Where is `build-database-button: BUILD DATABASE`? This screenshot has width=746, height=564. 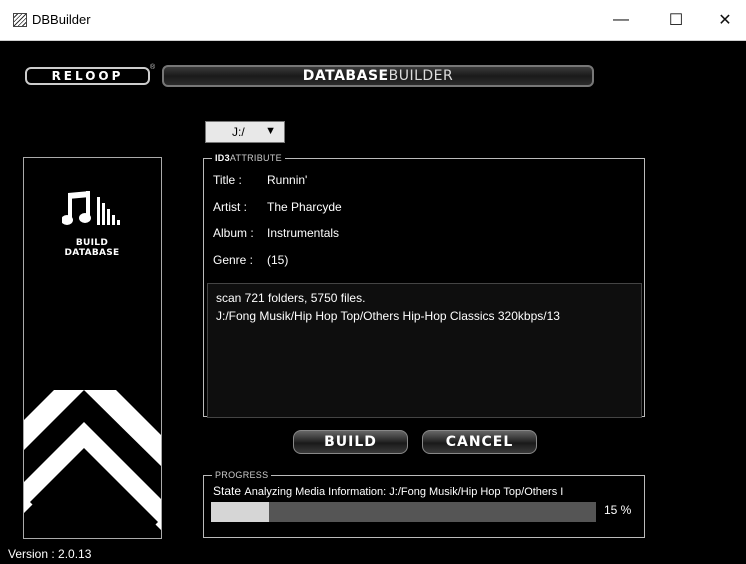 build-database-button: BUILD DATABASE is located at coordinates (92, 223).